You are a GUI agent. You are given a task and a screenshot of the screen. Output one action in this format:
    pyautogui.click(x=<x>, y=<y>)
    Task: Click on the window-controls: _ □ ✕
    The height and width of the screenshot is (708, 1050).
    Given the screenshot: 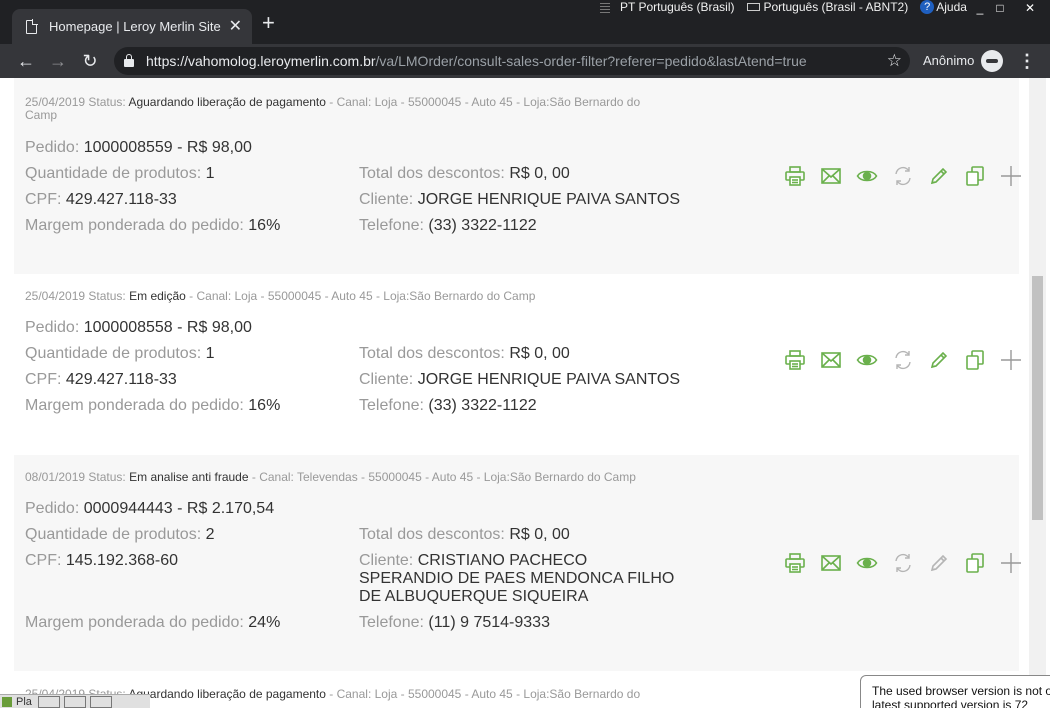 What is the action you would take?
    pyautogui.click(x=1010, y=8)
    